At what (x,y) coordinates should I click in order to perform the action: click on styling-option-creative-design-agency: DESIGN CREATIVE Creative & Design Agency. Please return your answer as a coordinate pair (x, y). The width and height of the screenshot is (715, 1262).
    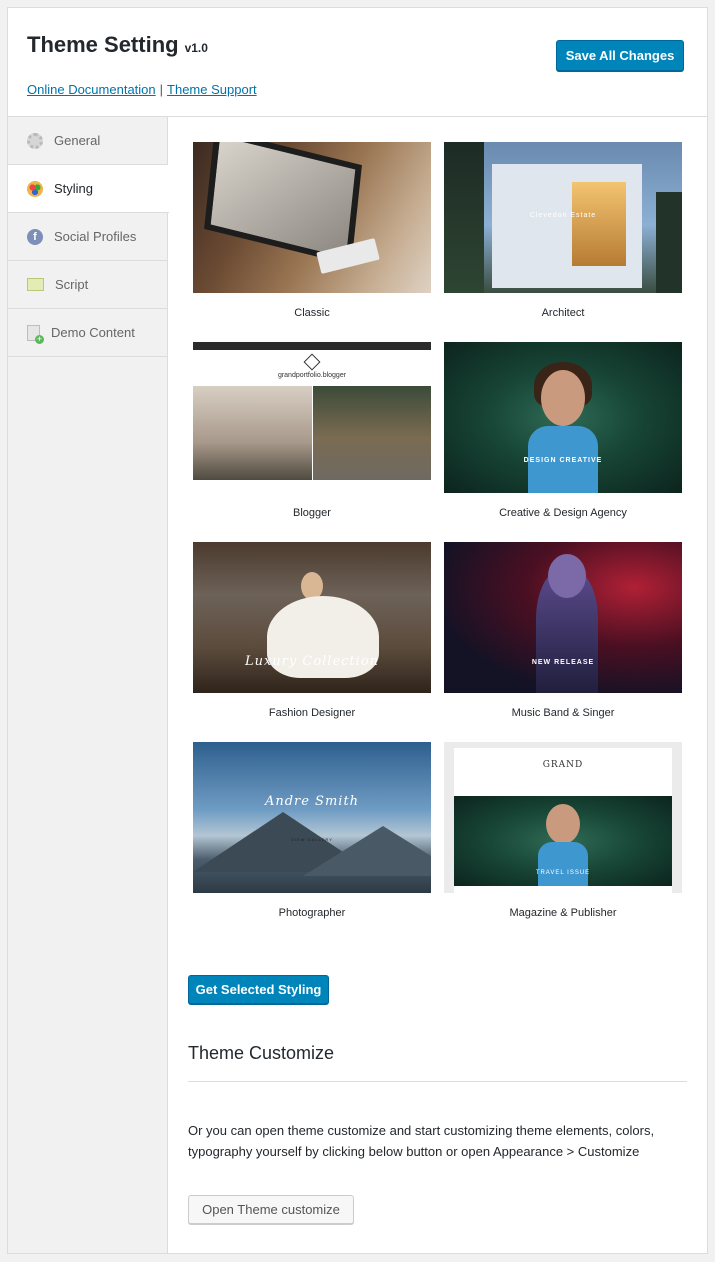
    Looking at the image, I should click on (563, 430).